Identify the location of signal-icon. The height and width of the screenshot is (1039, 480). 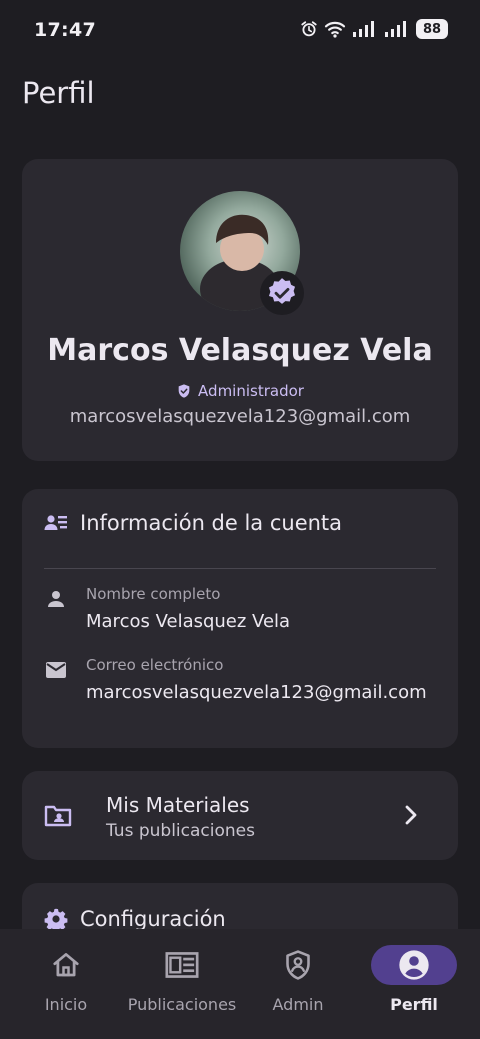
(363, 29).